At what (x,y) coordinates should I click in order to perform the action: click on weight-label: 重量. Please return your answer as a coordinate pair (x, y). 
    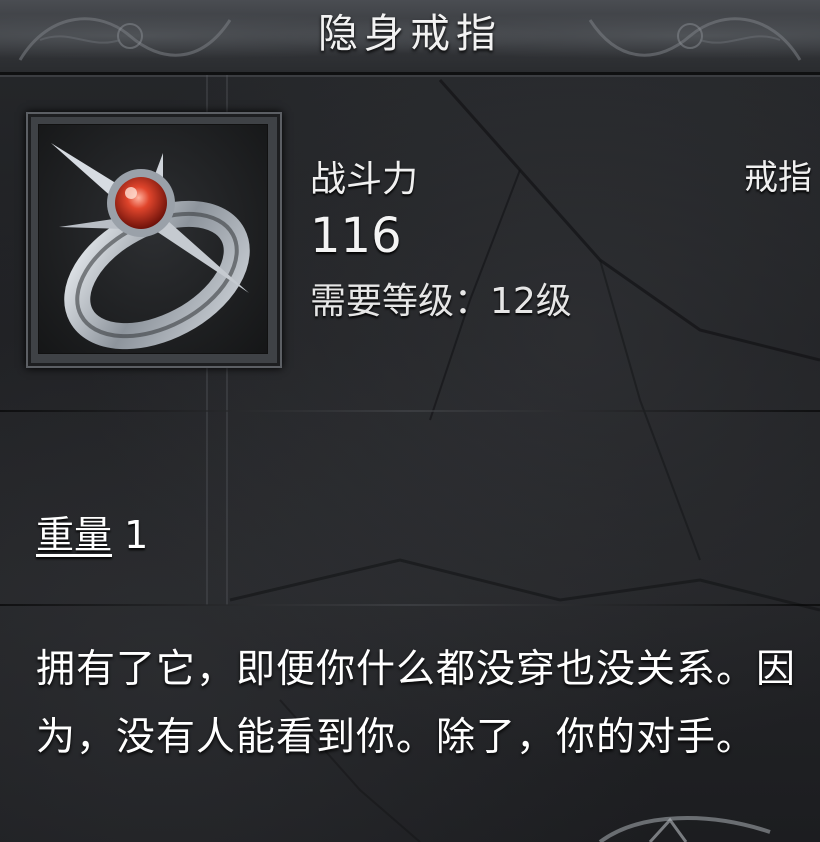
    Looking at the image, I should click on (74, 535).